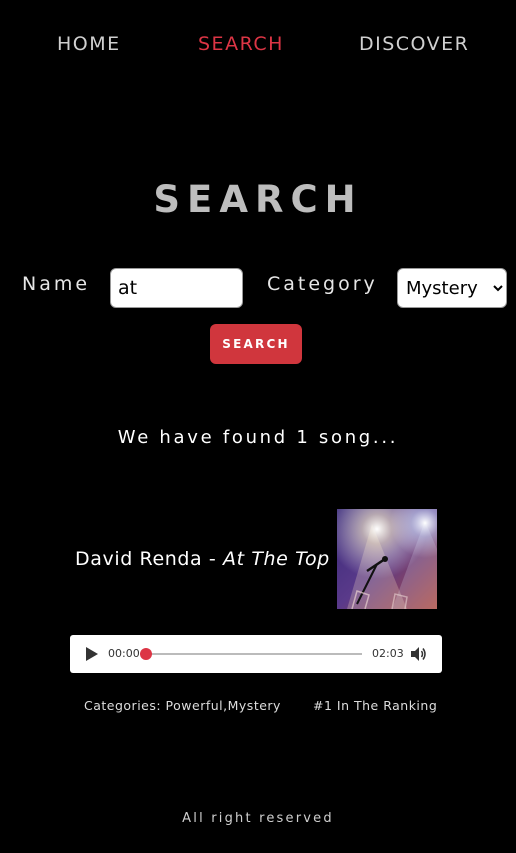 Image resolution: width=516 pixels, height=853 pixels. Describe the element at coordinates (388, 653) in the screenshot. I see `duration-time: 02:03` at that location.